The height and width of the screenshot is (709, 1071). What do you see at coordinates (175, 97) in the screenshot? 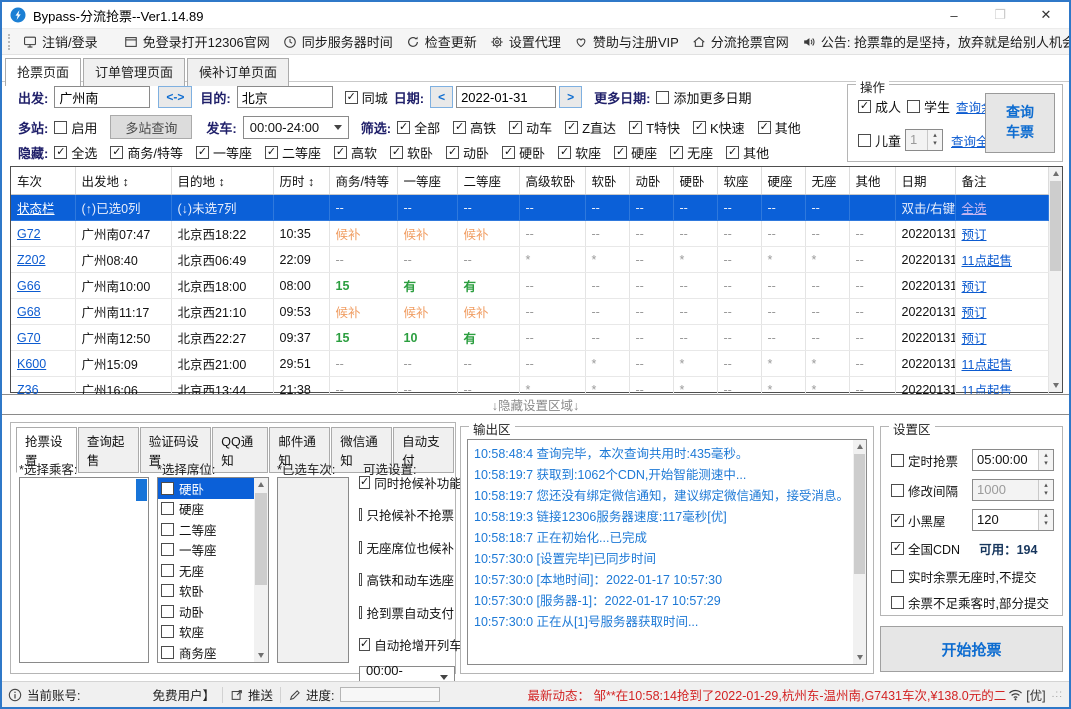
I see `swap-stations-button: <->` at bounding box center [175, 97].